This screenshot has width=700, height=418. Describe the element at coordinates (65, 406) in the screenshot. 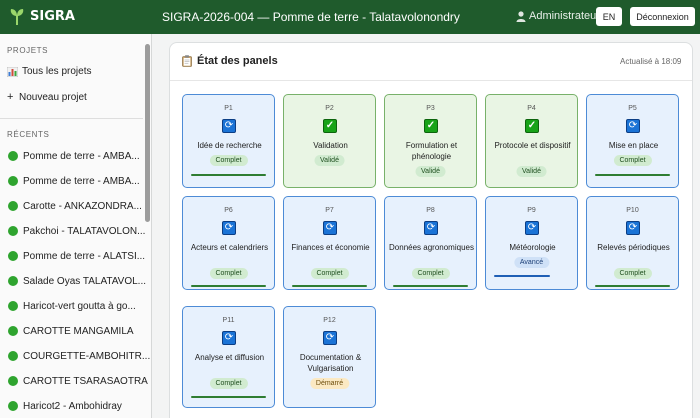

I see `recent-project-item: Haricot2 - Ambohidray` at that location.